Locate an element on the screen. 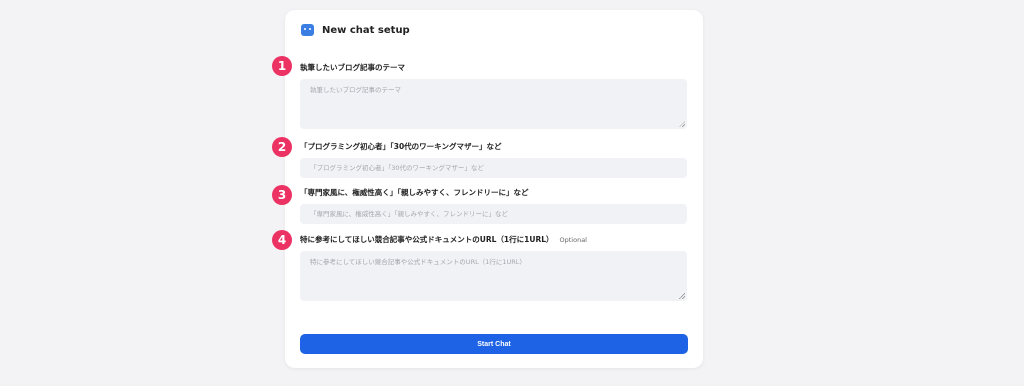 This screenshot has width=1024, height=386. card-title: New chat setup is located at coordinates (366, 30).